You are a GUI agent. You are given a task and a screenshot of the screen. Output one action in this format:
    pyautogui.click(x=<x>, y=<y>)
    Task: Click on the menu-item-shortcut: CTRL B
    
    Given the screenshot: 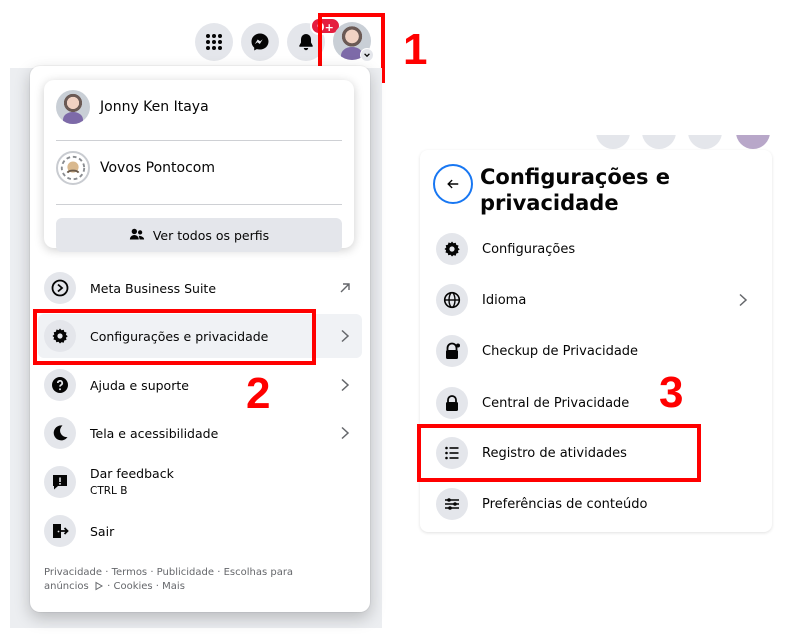 What is the action you would take?
    pyautogui.click(x=109, y=491)
    